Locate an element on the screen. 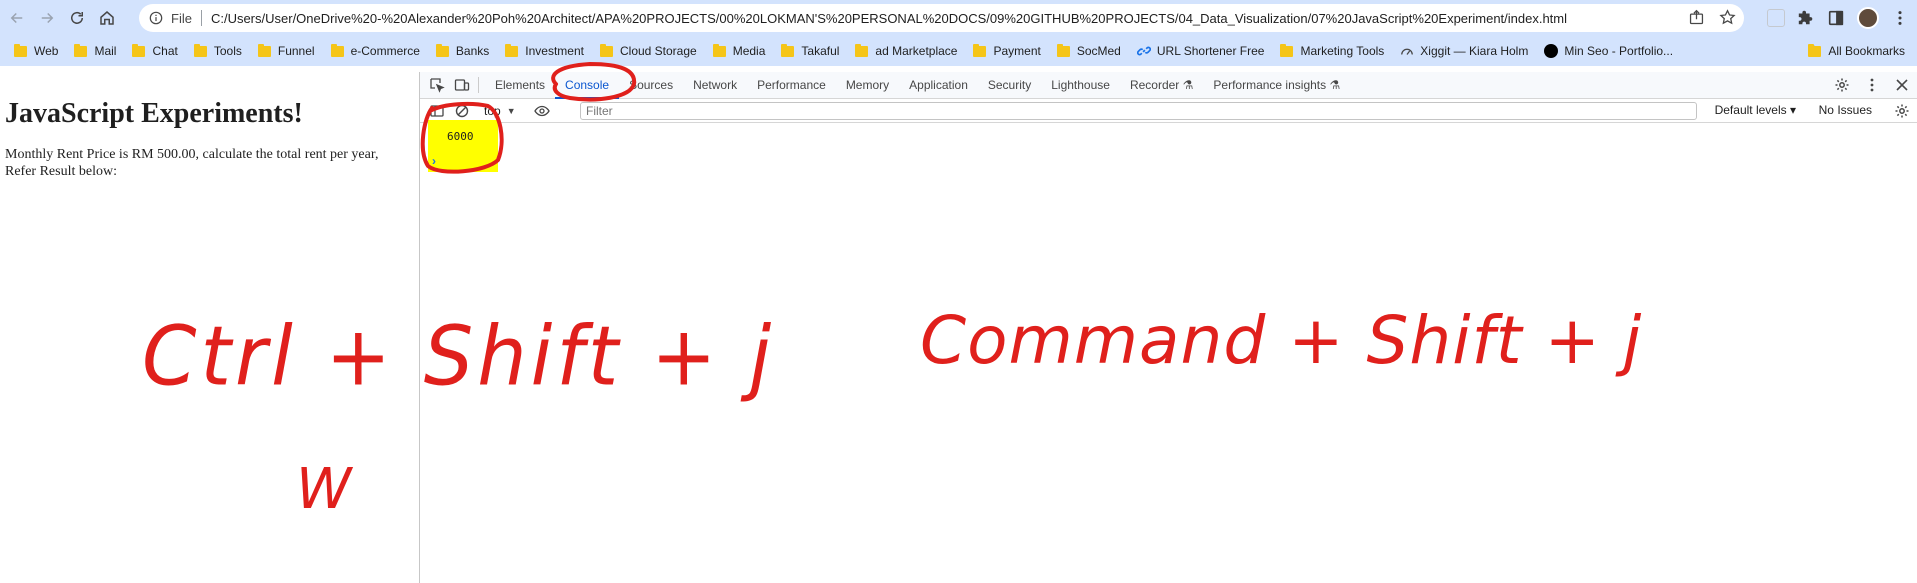 This screenshot has width=1917, height=583. bookmark-label: Xiggit — Kiara Holm is located at coordinates (1474, 51).